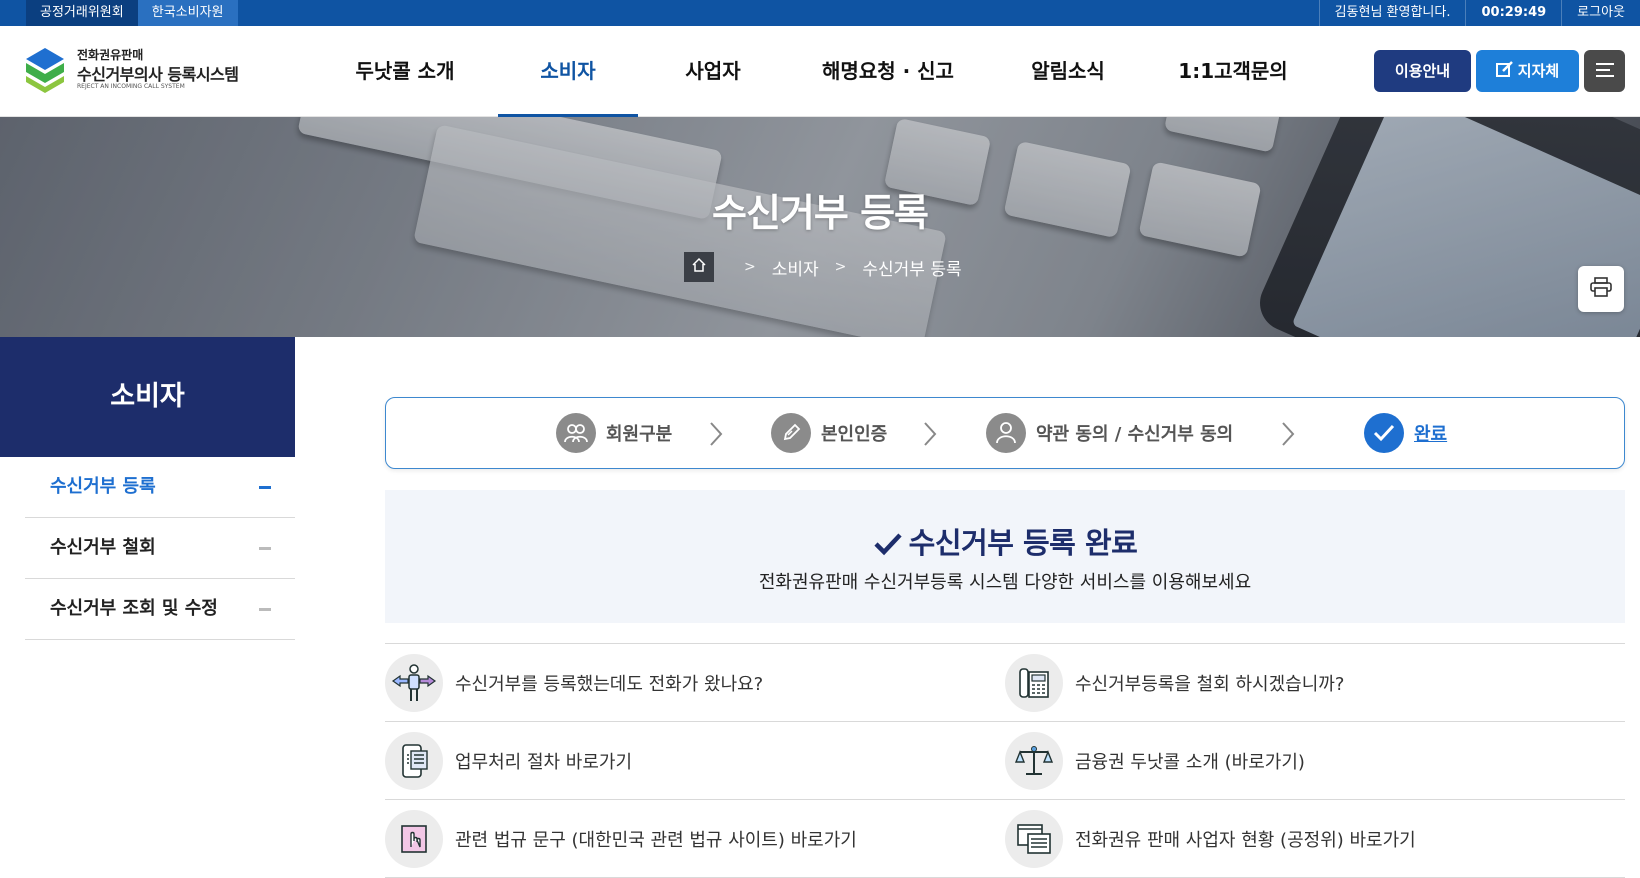  Describe the element at coordinates (147, 397) in the screenshot. I see `sidebar-title: 소비자` at that location.